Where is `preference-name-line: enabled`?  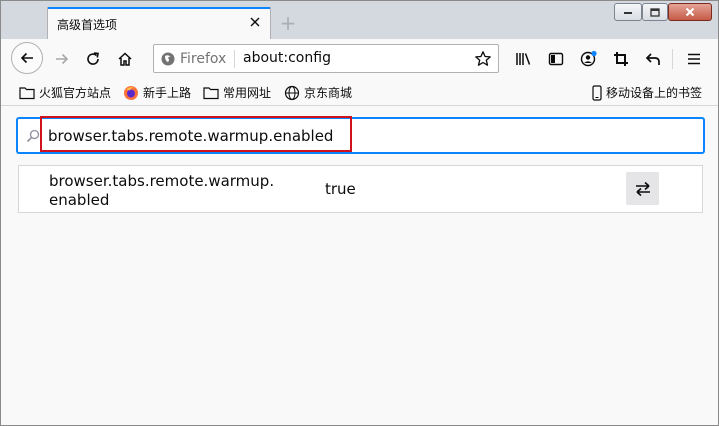 preference-name-line: enabled is located at coordinates (79, 200).